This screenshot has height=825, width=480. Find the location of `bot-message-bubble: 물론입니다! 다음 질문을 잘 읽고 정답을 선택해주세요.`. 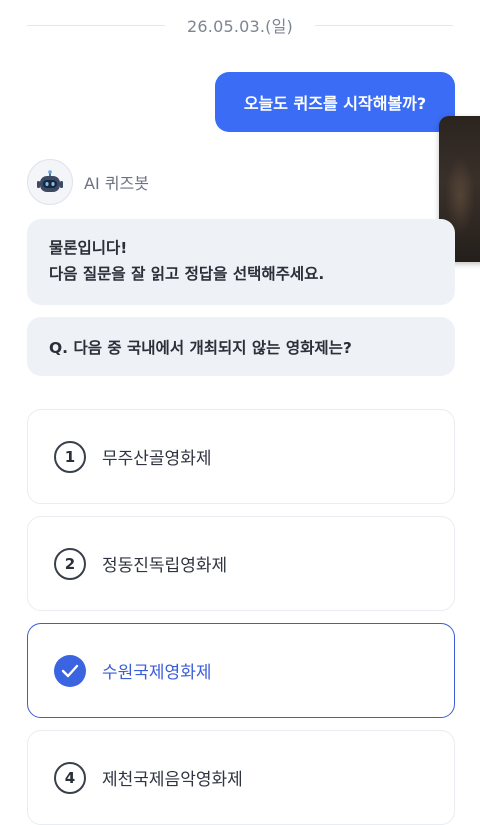

bot-message-bubble: 물론입니다! 다음 질문을 잘 읽고 정답을 선택해주세요. is located at coordinates (241, 262).